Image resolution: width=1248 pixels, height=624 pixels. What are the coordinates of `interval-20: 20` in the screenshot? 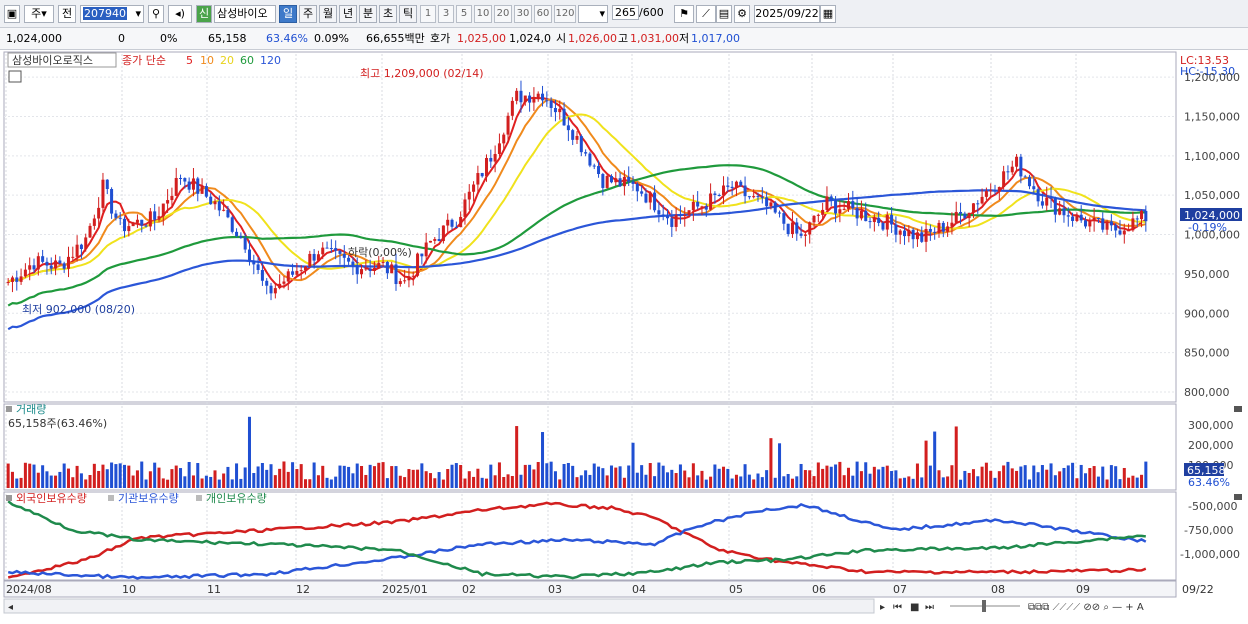 It's located at (503, 14).